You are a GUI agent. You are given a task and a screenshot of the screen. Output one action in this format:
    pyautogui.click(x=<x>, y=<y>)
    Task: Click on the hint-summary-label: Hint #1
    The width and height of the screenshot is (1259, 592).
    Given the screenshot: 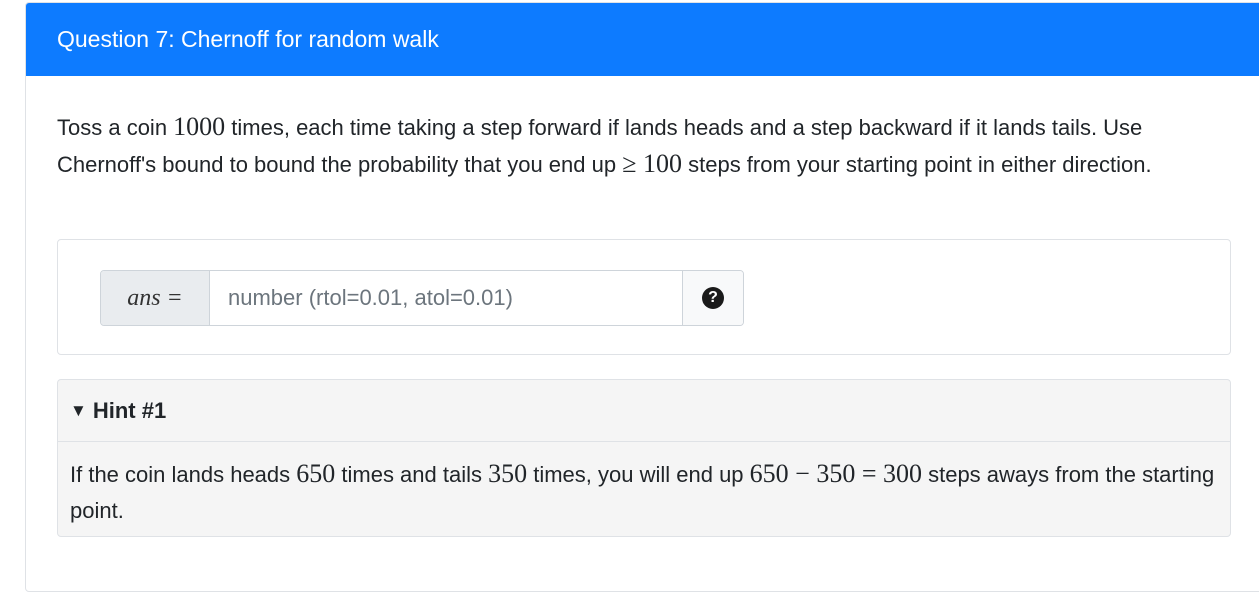 What is the action you would take?
    pyautogui.click(x=129, y=410)
    